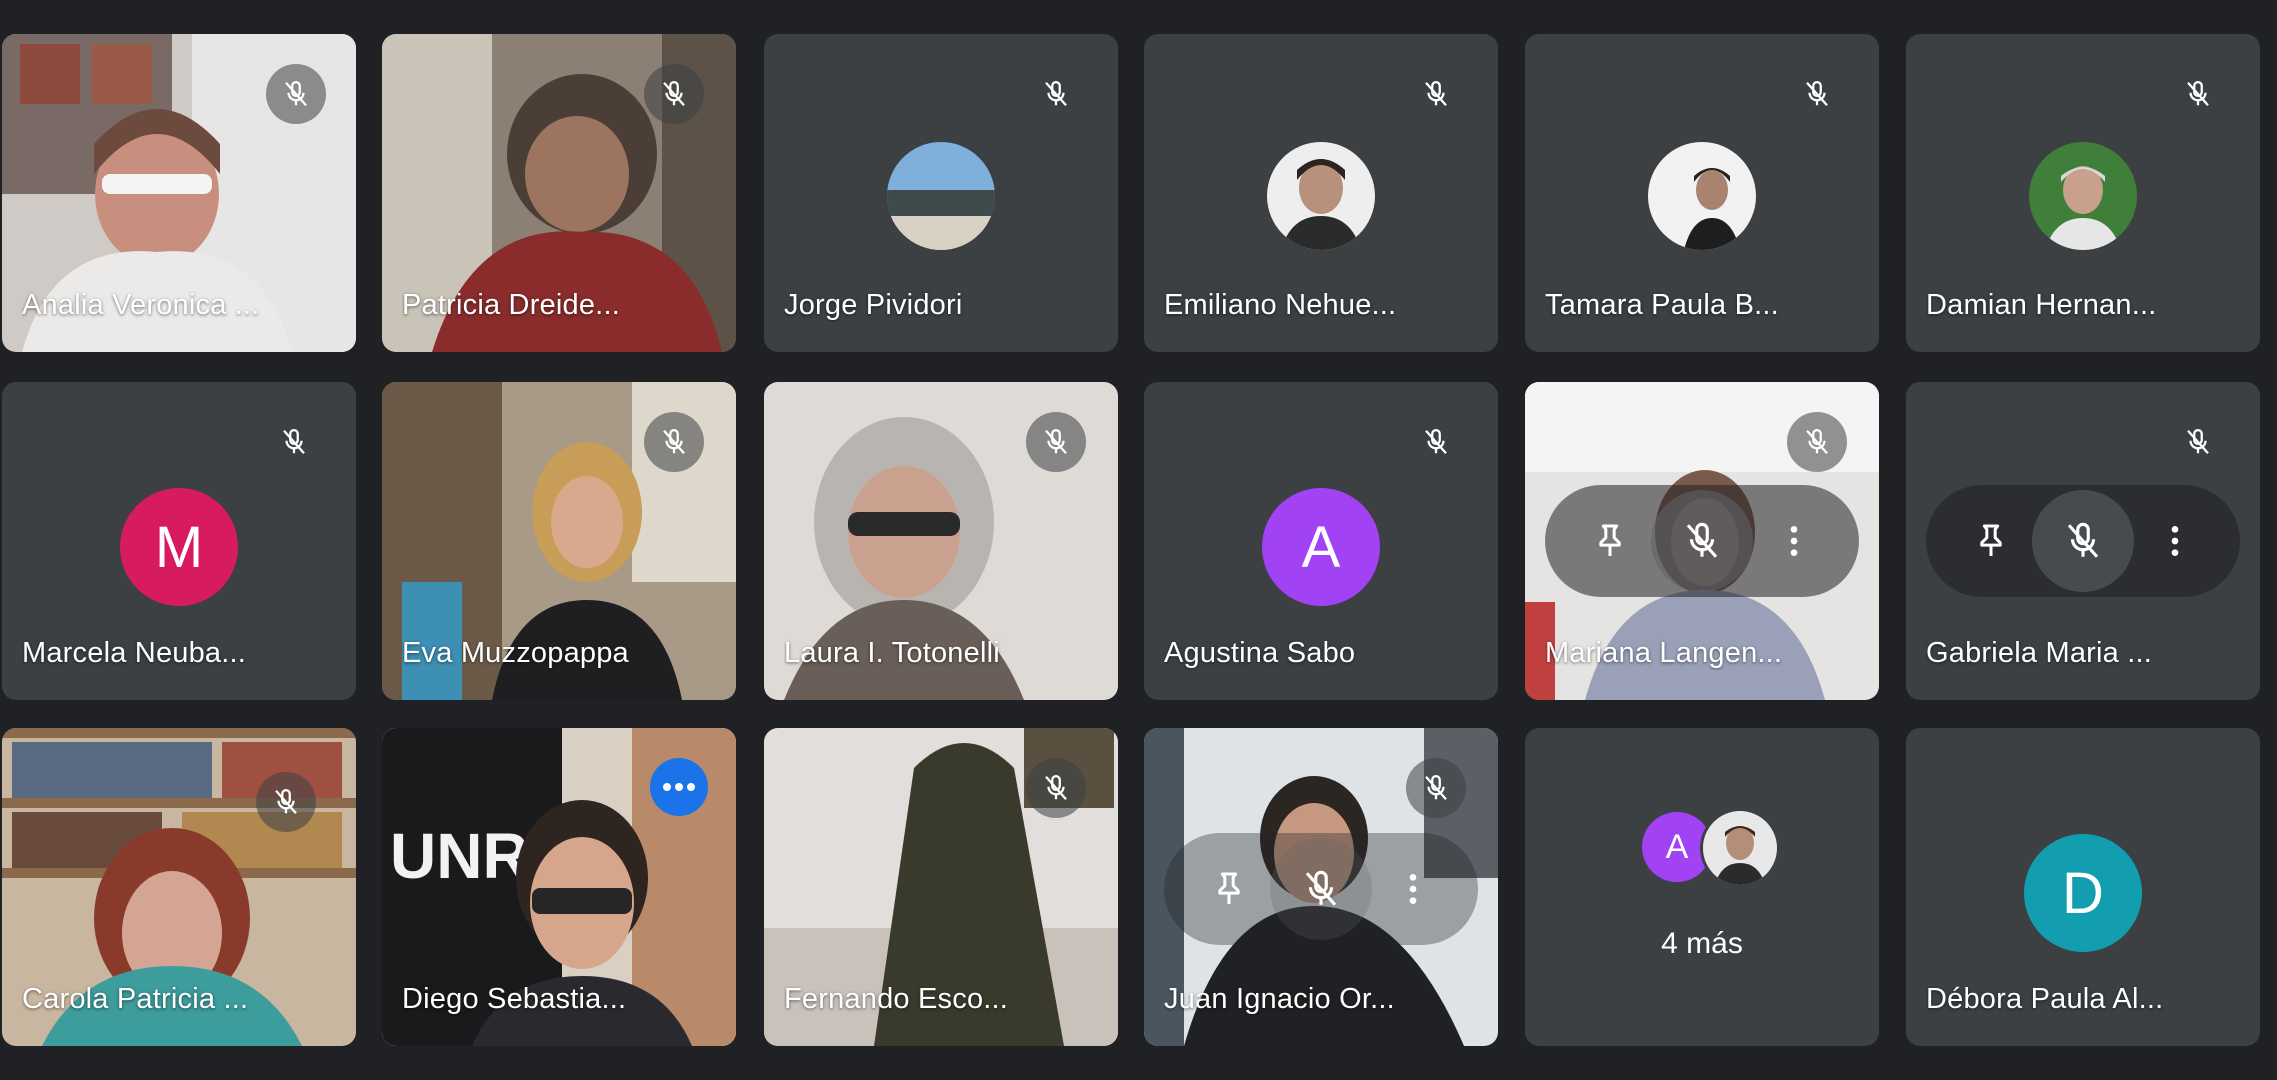  Describe the element at coordinates (515, 653) in the screenshot. I see `participant-name: Eva Muzzopappa` at that location.